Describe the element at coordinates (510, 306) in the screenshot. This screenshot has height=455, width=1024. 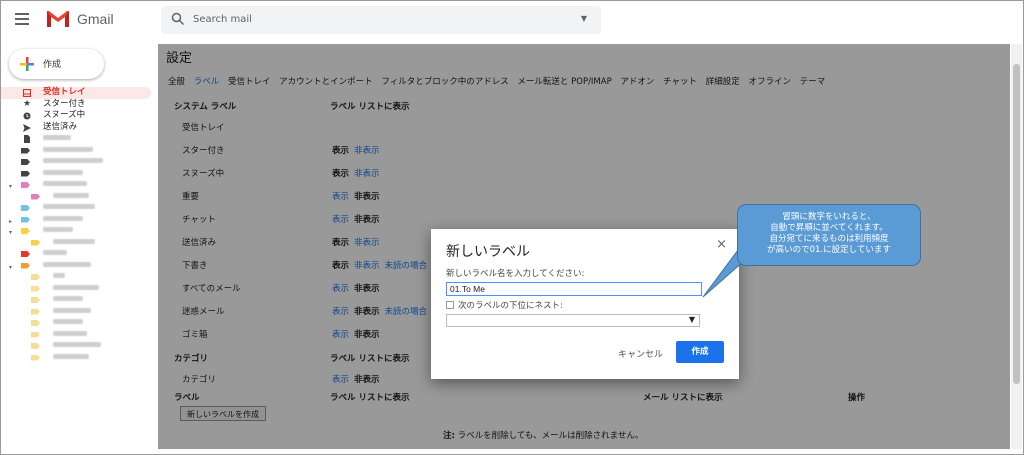
I see `nest-checkbox-label: 次のラベルの下位にネスト:` at that location.